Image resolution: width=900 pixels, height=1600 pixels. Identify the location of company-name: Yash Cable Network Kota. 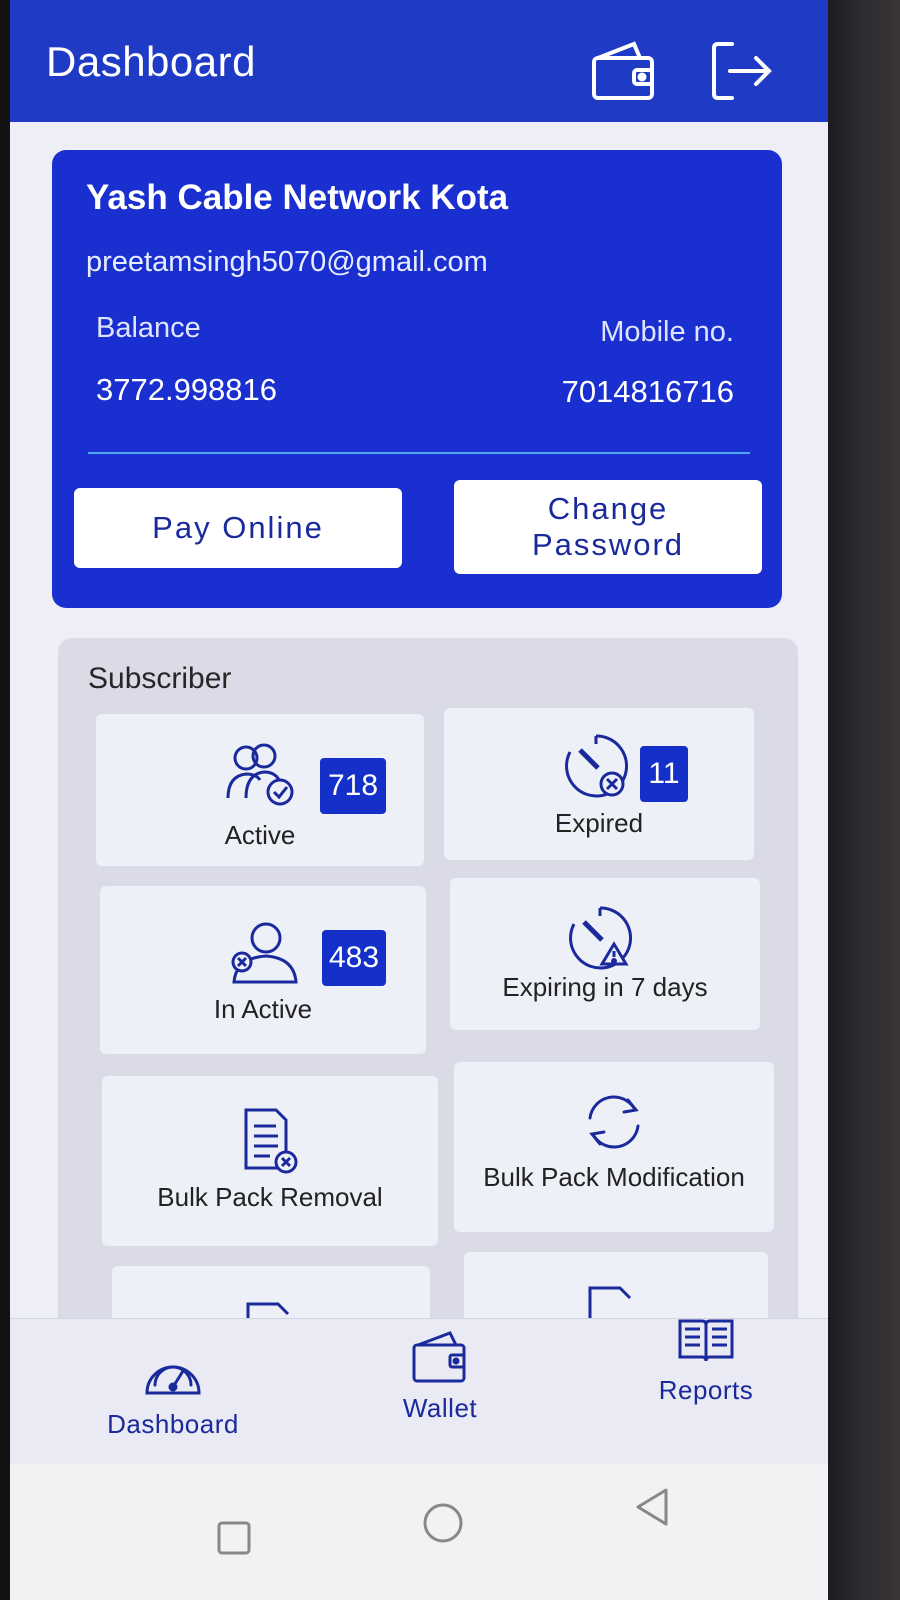
(297, 197).